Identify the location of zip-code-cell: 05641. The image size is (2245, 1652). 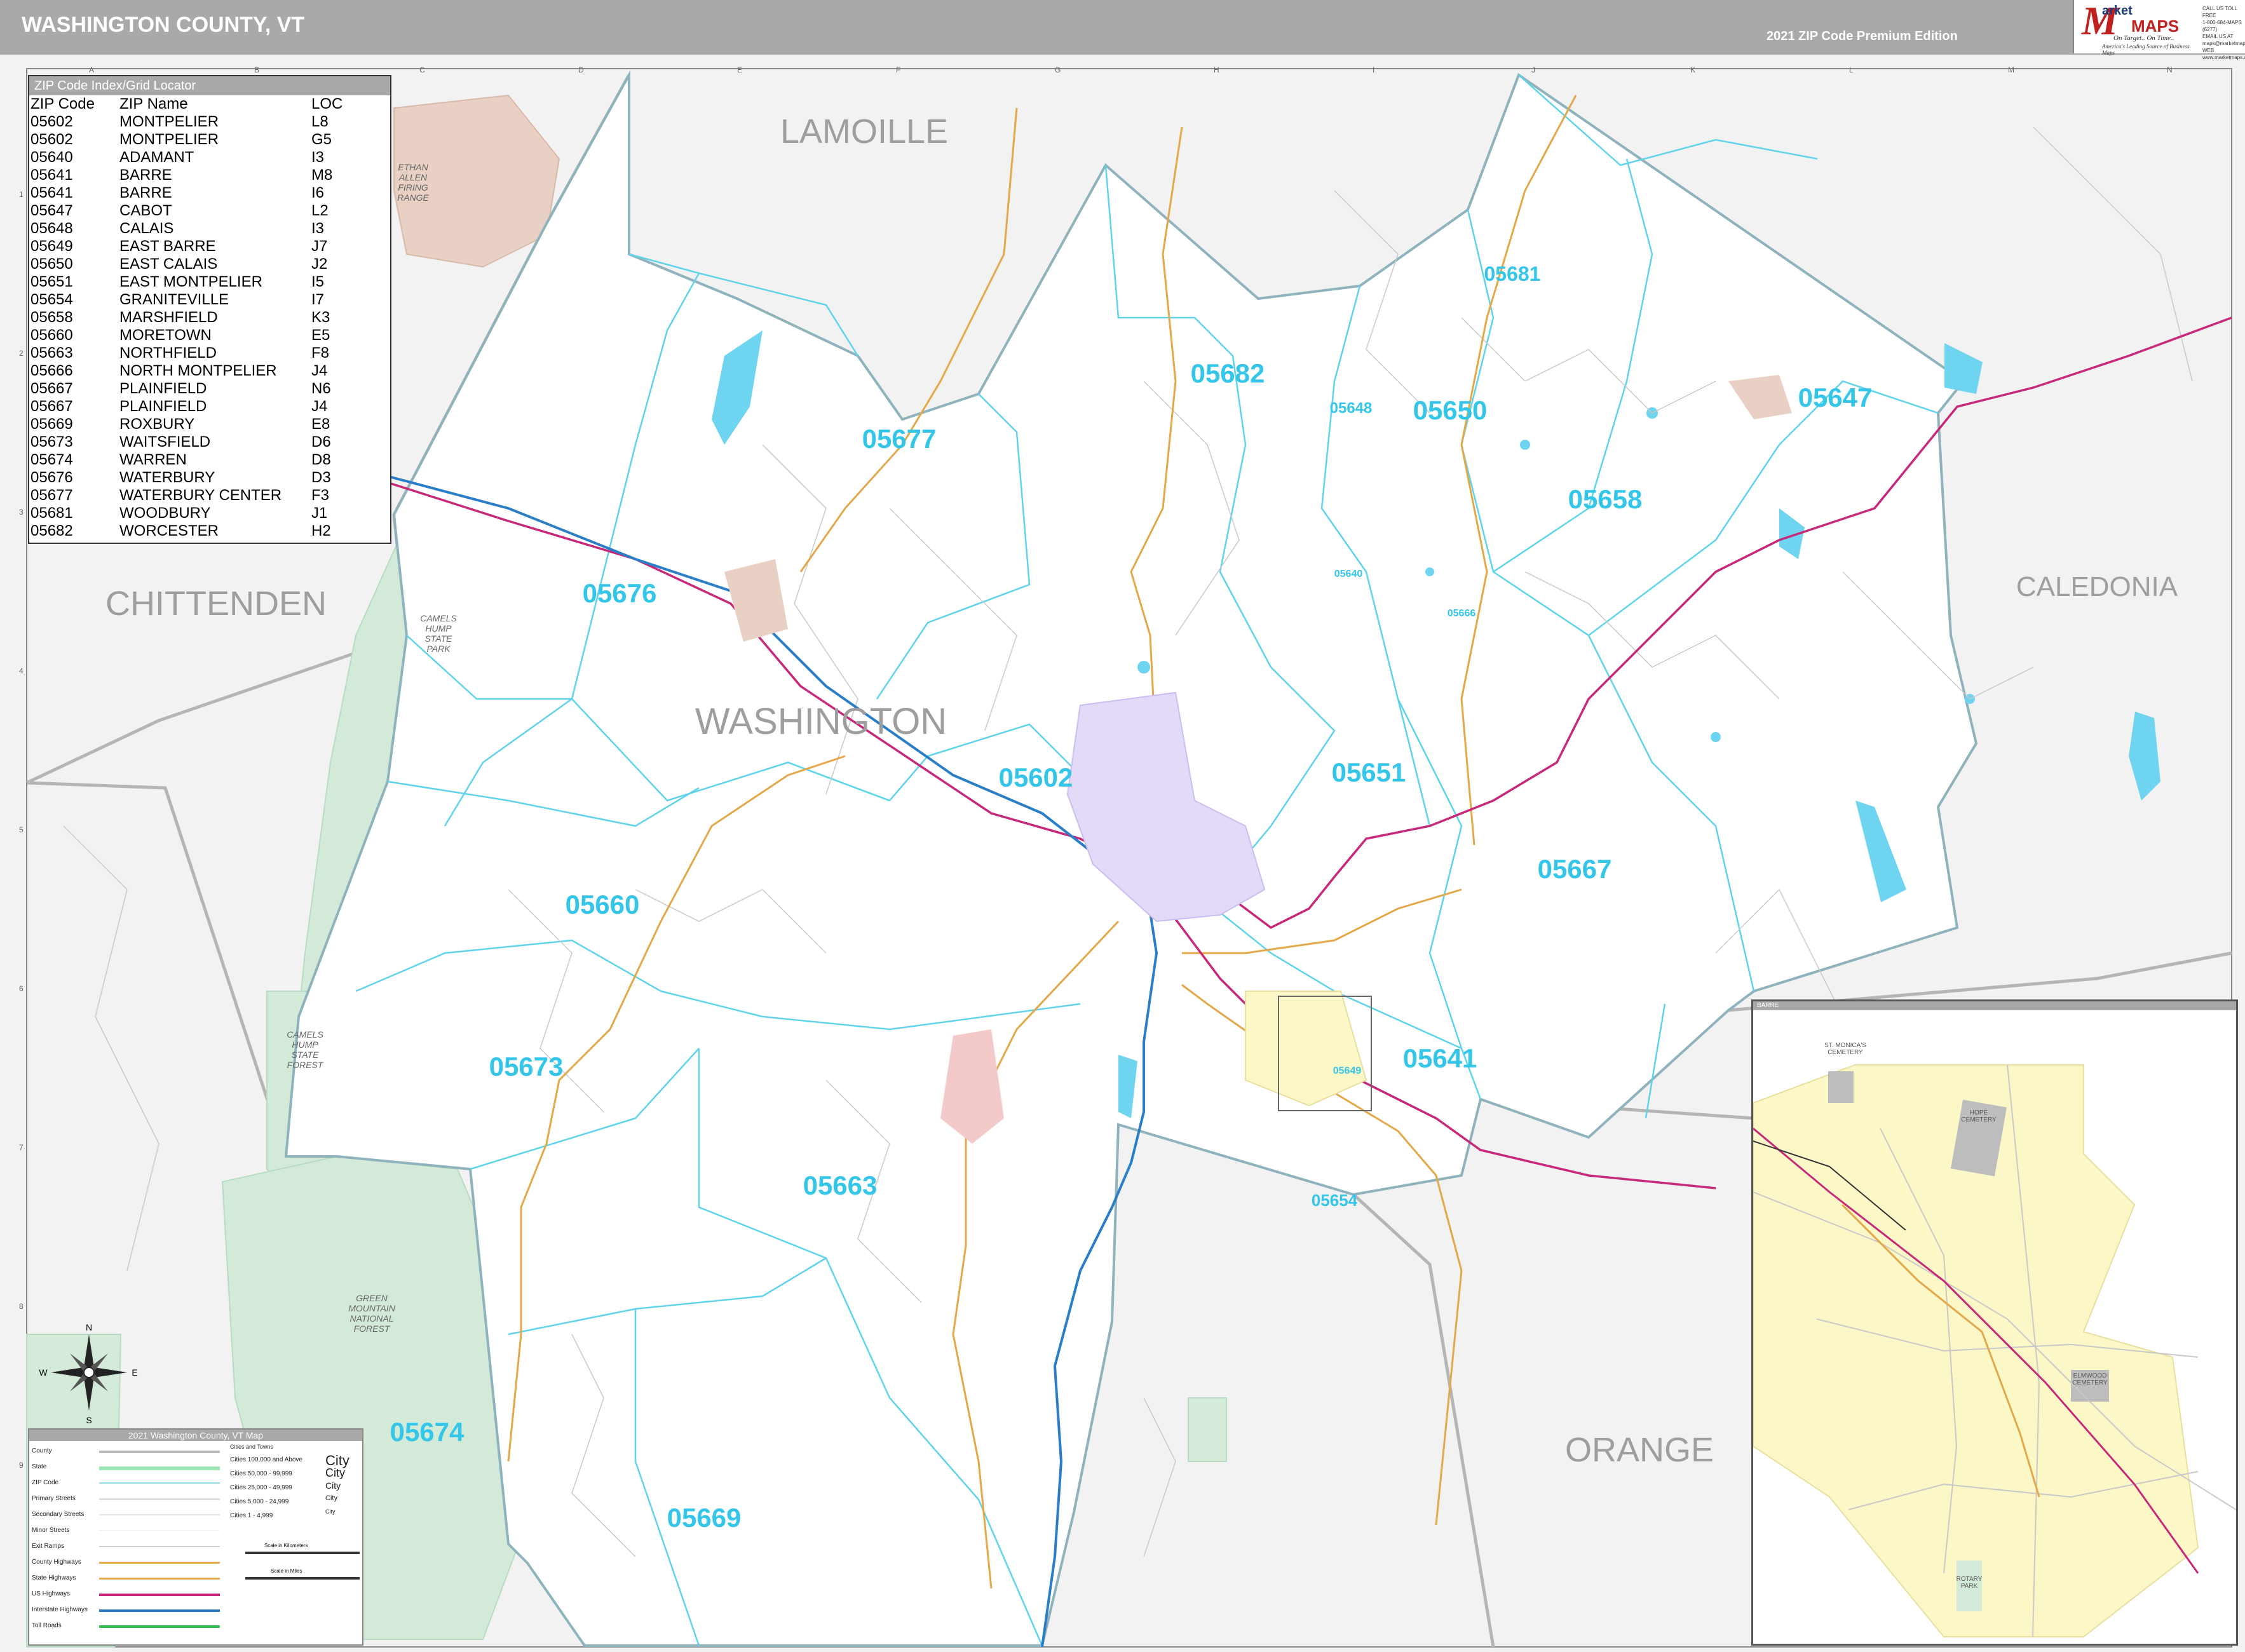
(52, 193).